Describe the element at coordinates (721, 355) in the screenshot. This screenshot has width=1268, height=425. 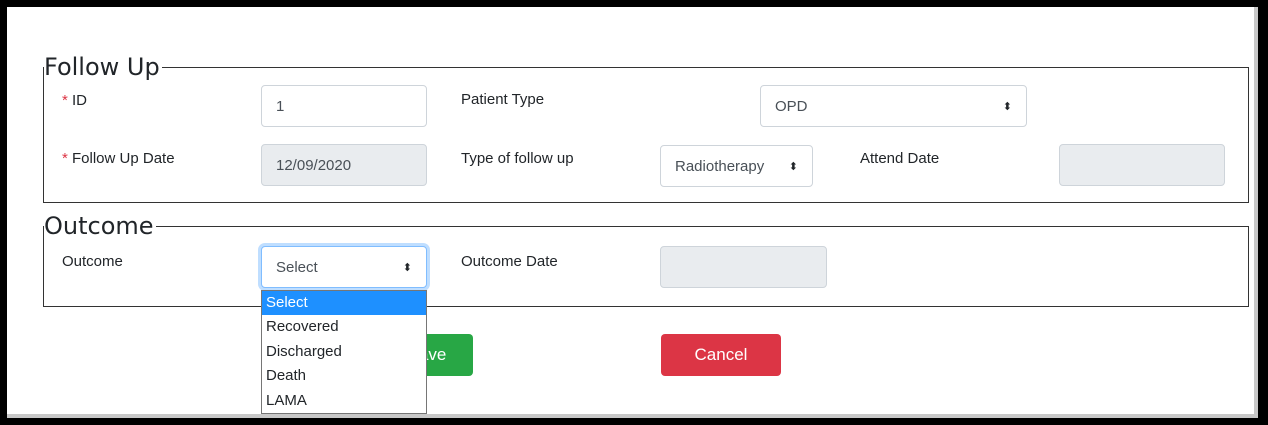
I see `cancel-button: Cancel` at that location.